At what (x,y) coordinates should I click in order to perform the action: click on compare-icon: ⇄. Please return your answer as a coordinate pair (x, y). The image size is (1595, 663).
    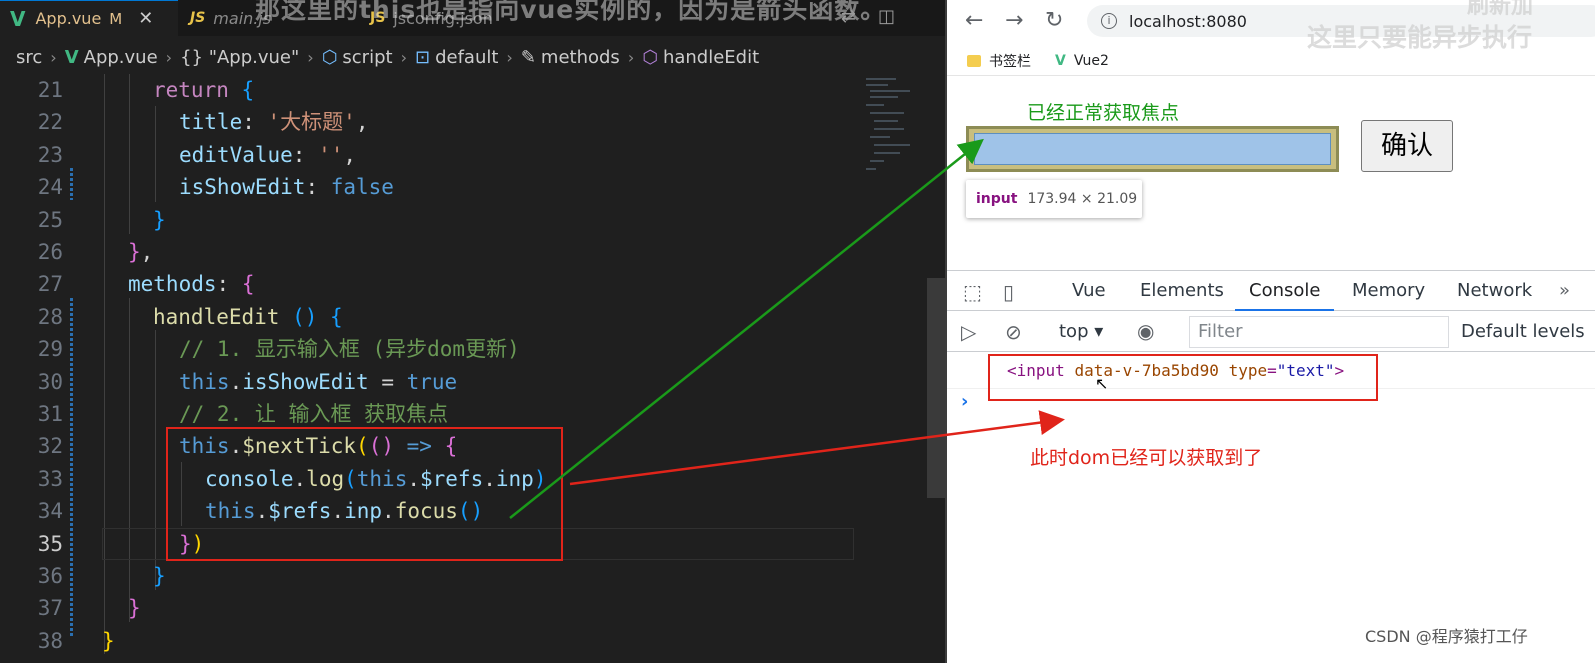
    Looking at the image, I should click on (848, 16).